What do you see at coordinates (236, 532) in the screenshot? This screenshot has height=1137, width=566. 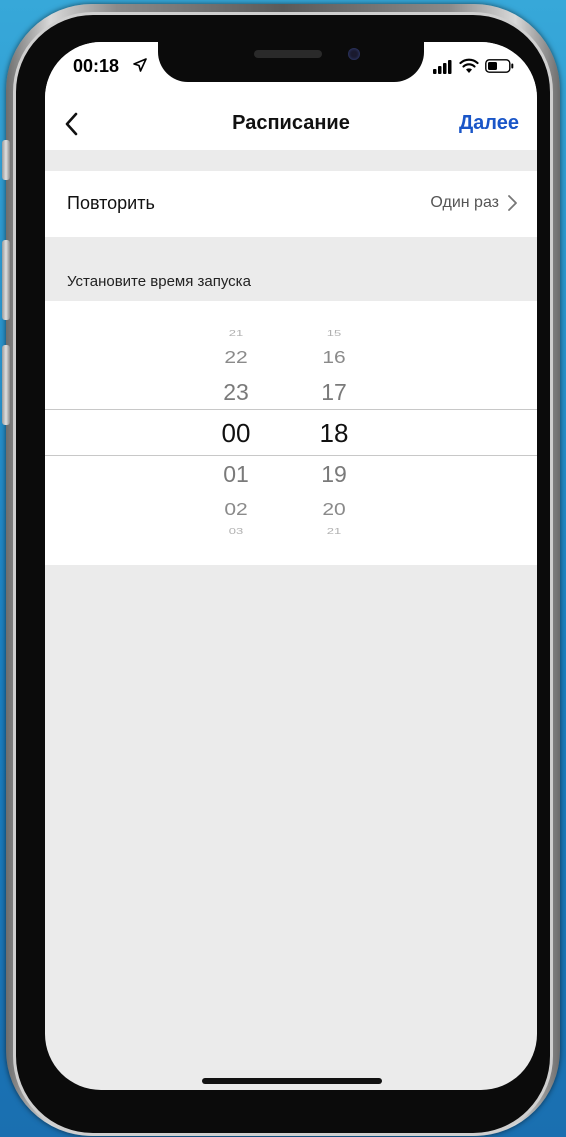 I see `hour-option: 03` at bounding box center [236, 532].